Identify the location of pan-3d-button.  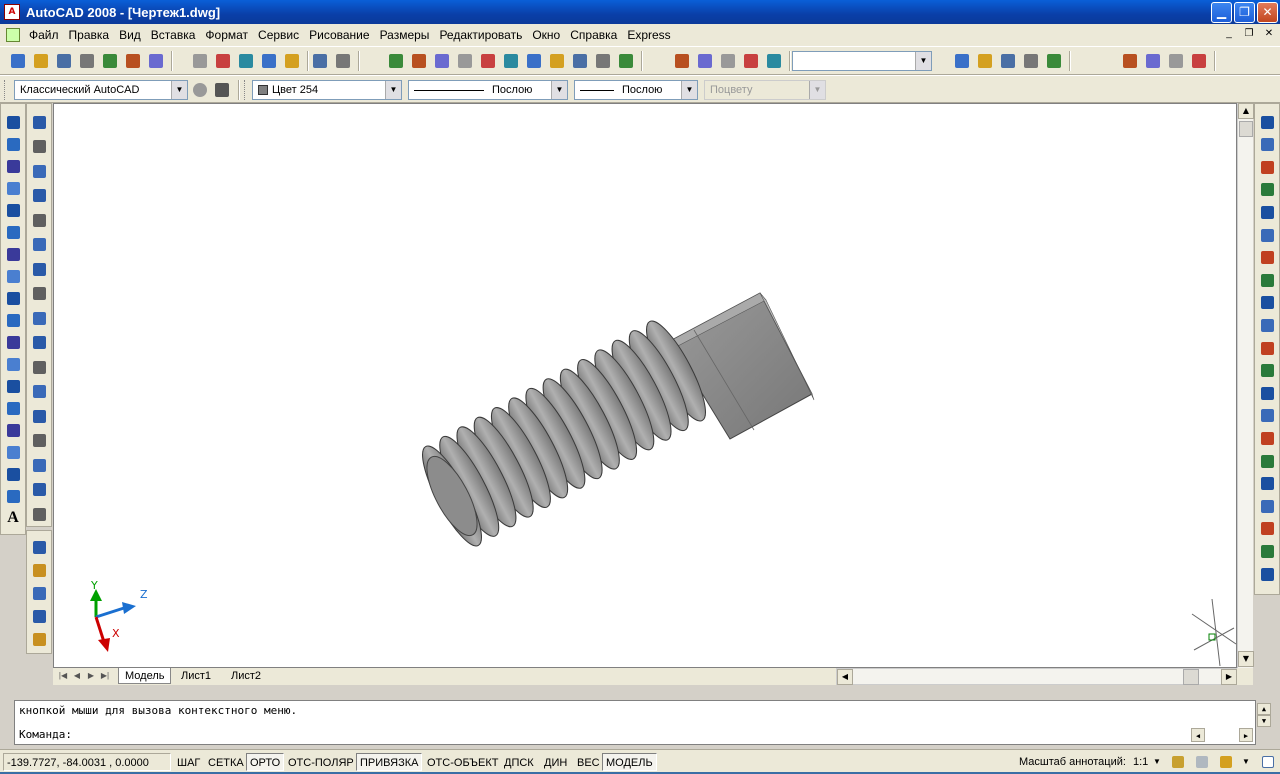
(682, 61).